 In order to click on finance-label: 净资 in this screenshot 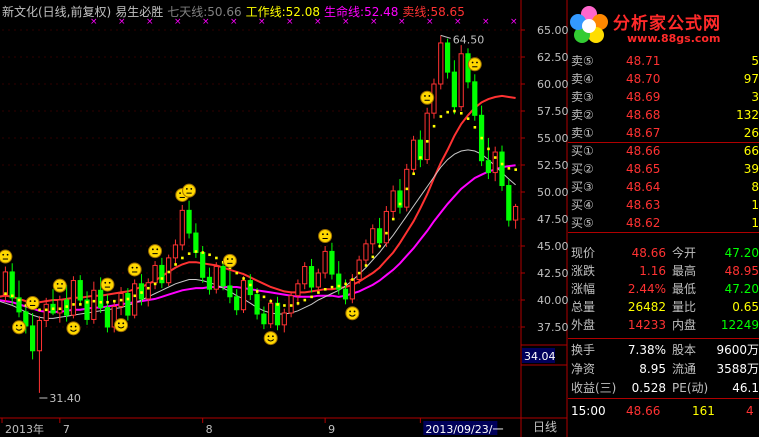, I will do `click(583, 369)`.